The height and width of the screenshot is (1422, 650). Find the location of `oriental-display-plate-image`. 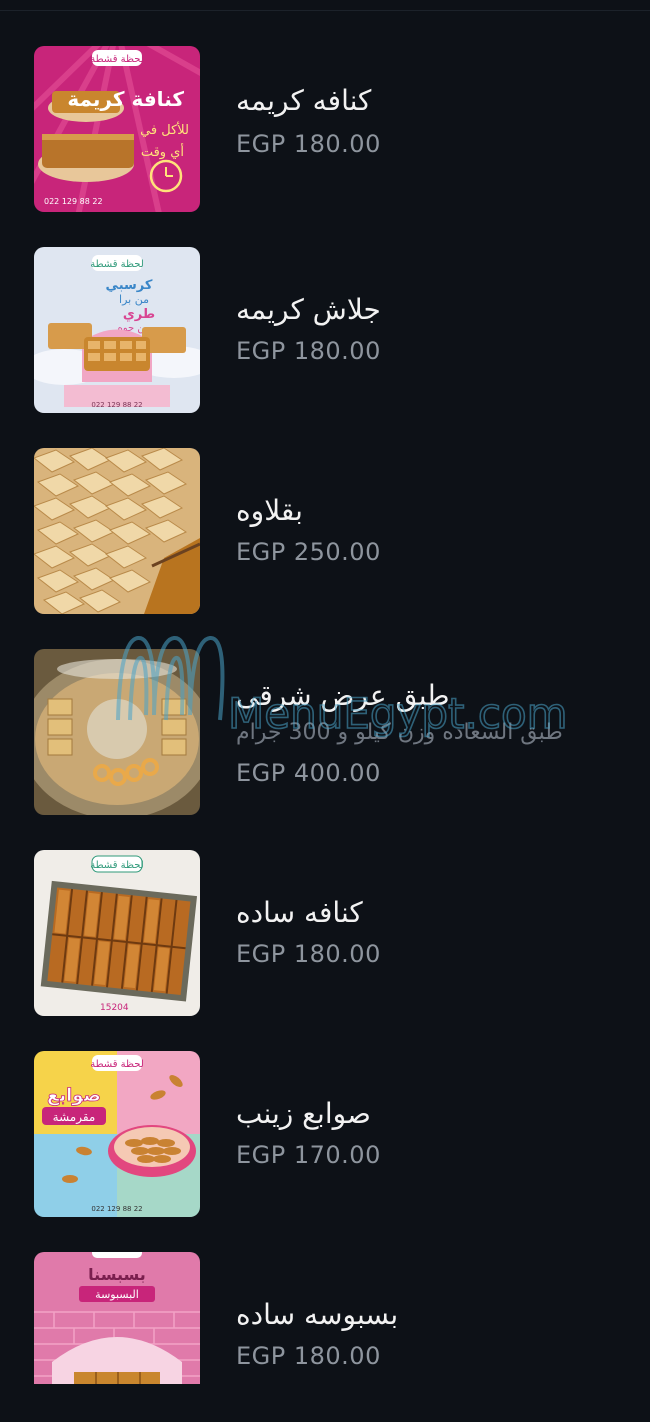

oriental-display-plate-image is located at coordinates (117, 732).